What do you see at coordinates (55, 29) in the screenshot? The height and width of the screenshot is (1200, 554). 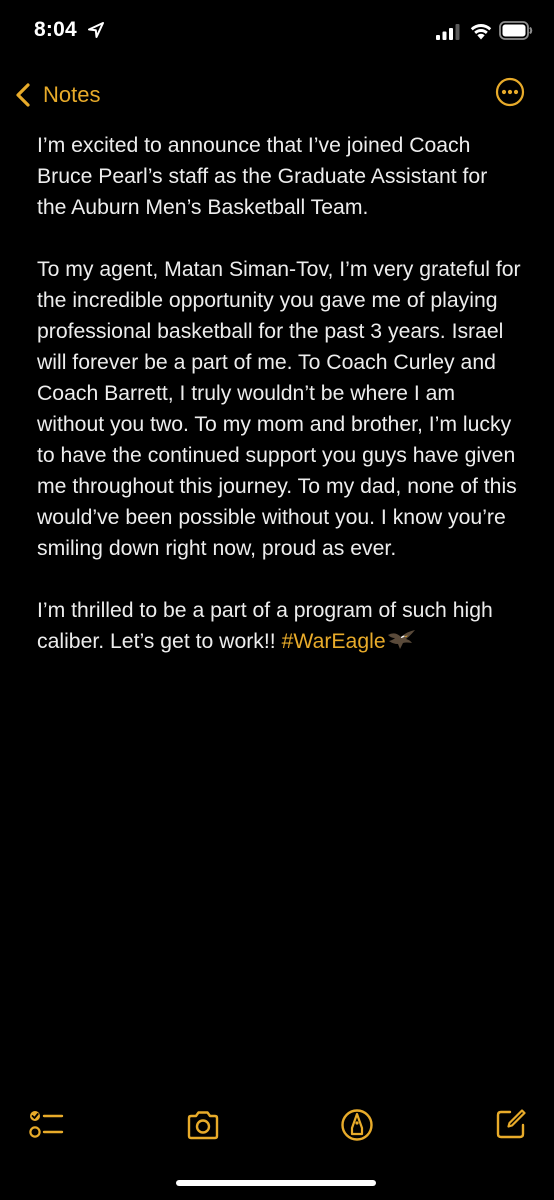 I see `status-time: 8:04` at bounding box center [55, 29].